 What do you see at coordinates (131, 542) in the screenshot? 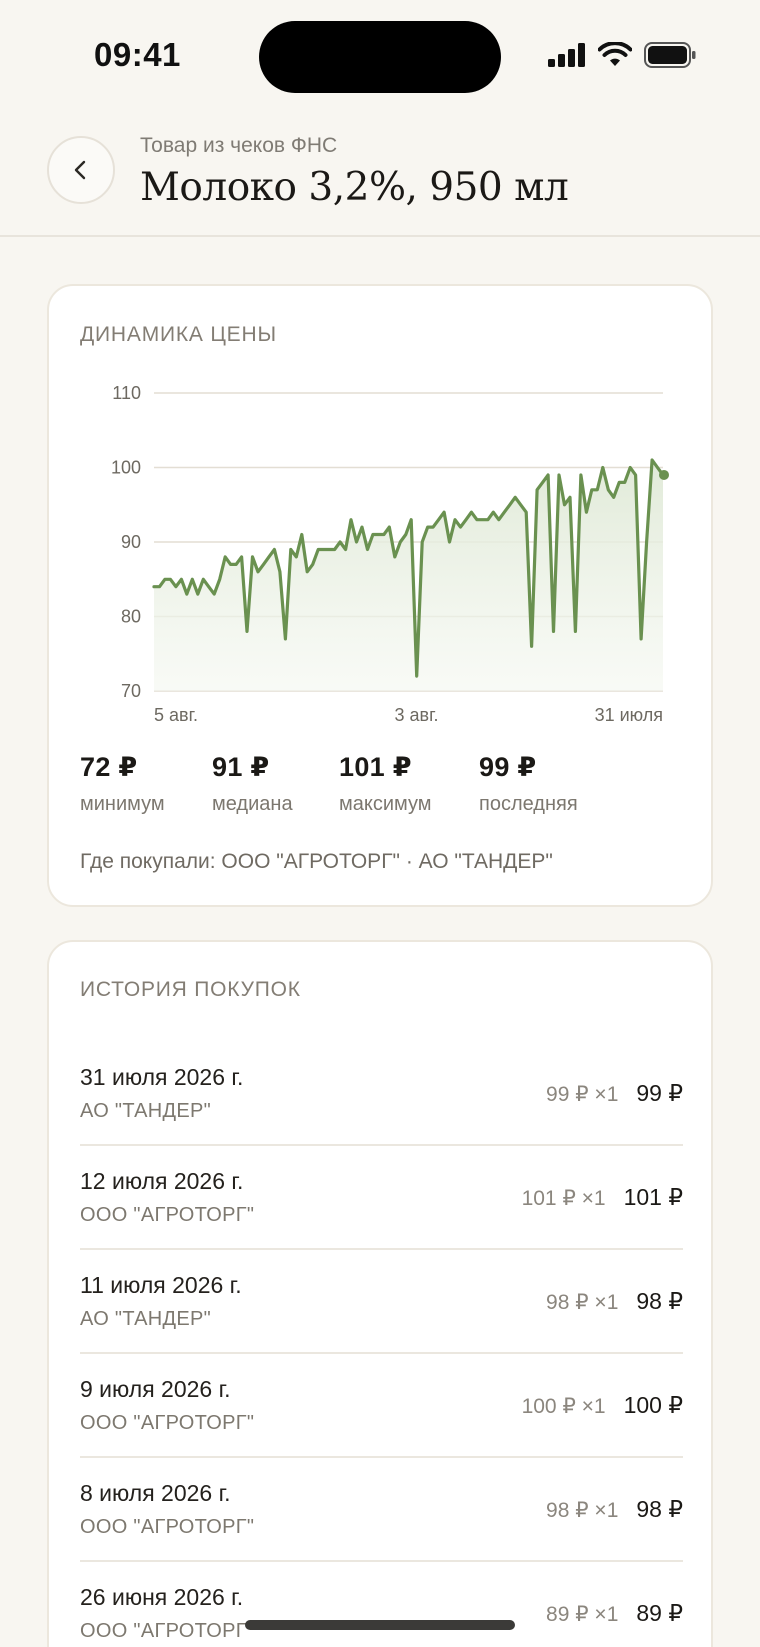
I see `y-tick-label: 90` at bounding box center [131, 542].